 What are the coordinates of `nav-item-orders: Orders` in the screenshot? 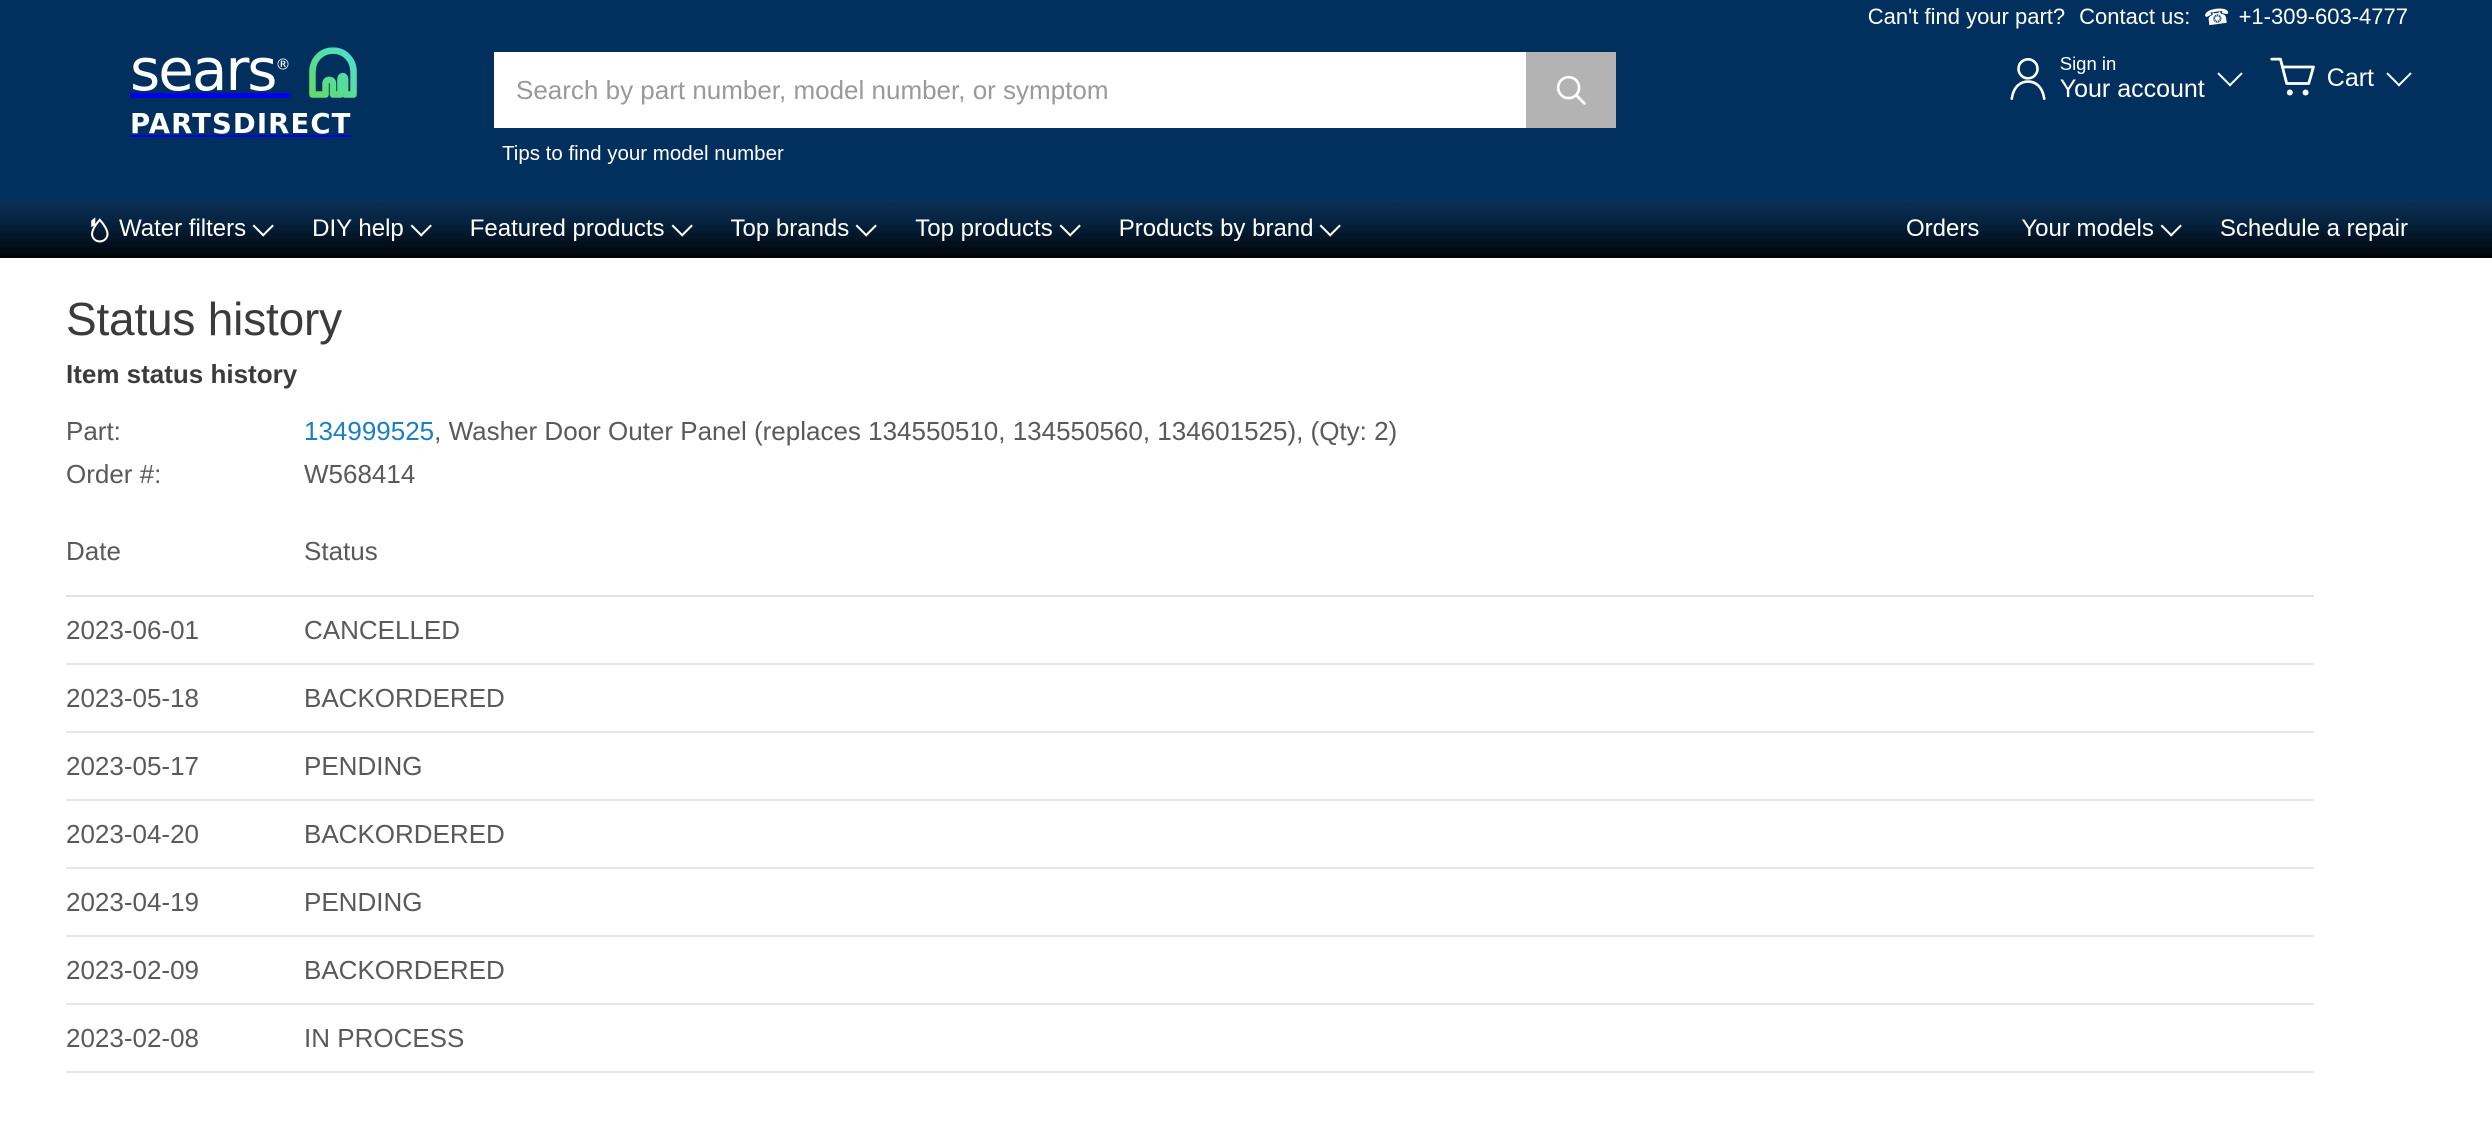 It's located at (1953, 229).